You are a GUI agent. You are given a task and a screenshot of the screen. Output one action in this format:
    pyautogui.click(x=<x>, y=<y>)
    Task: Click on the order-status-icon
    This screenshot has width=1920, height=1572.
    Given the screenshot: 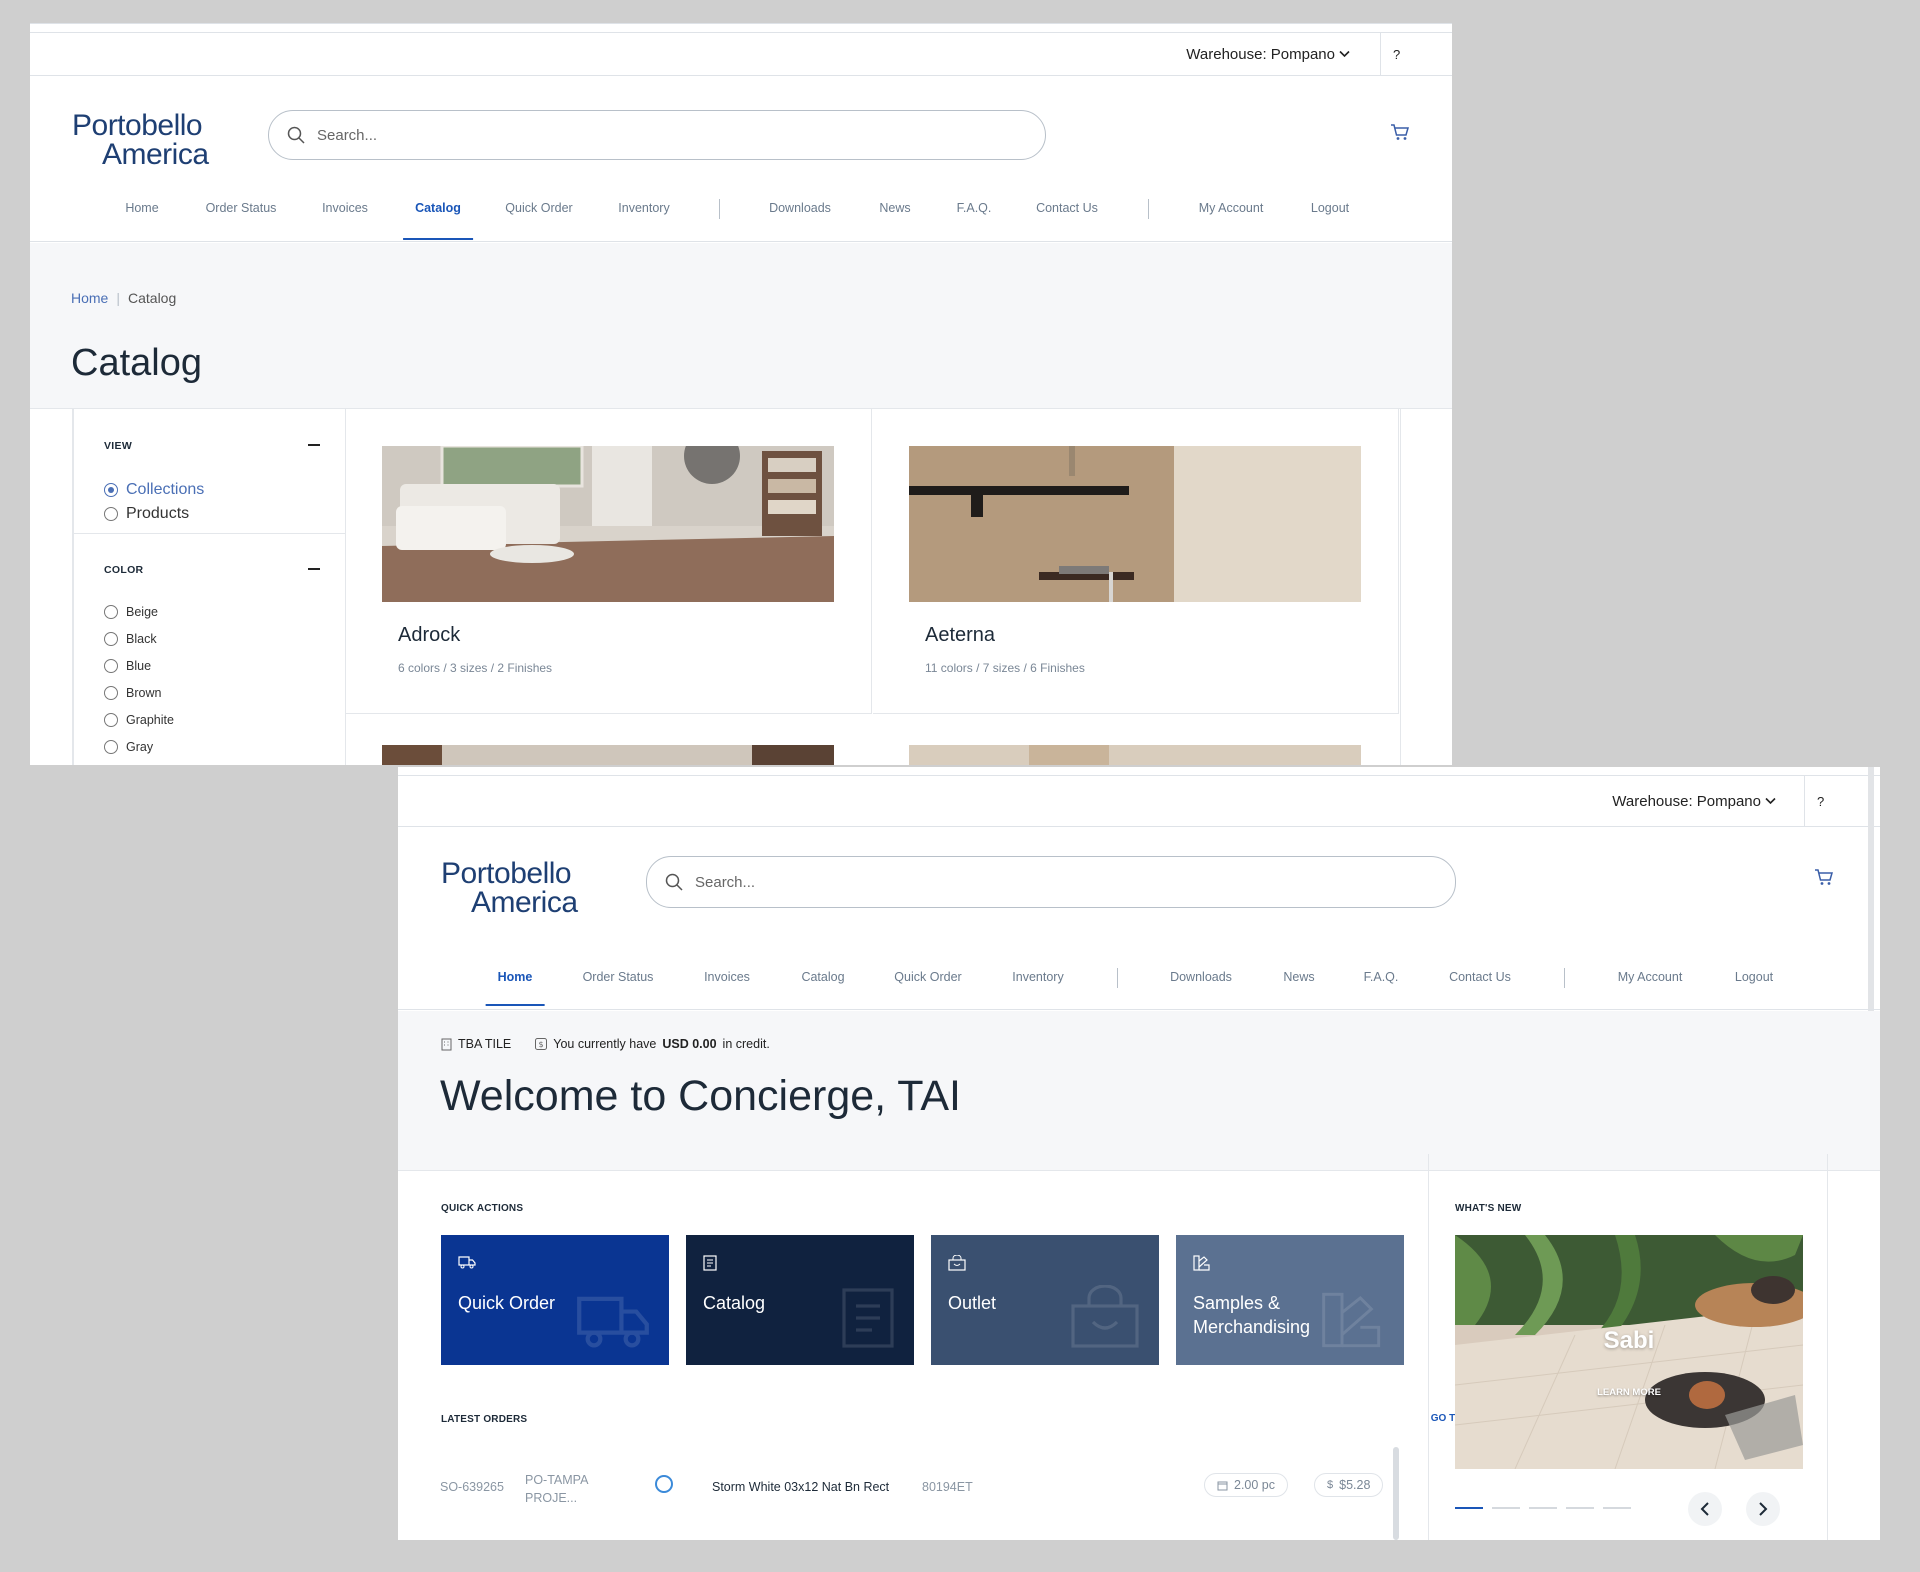 What is the action you would take?
    pyautogui.click(x=664, y=1484)
    